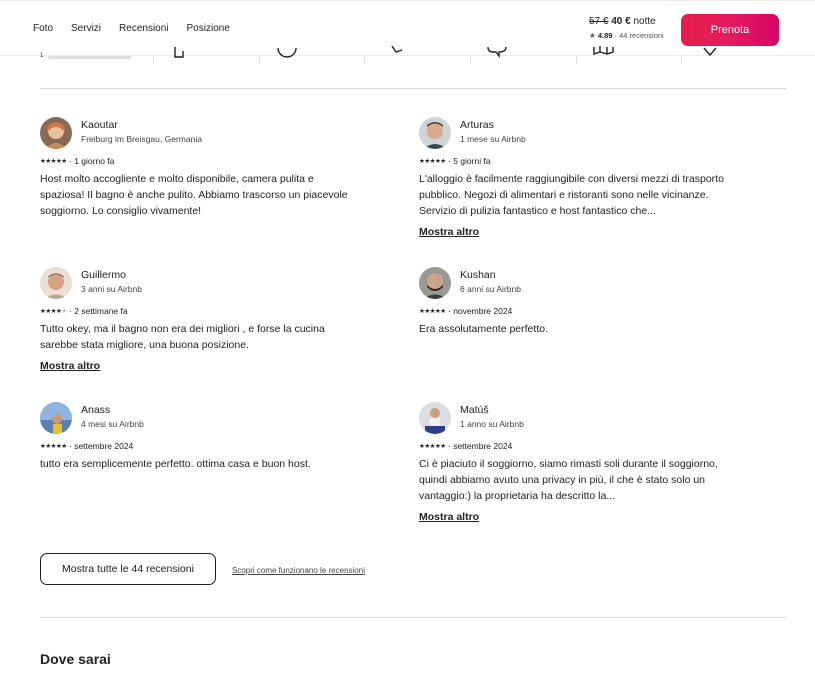 The width and height of the screenshot is (815, 674). Describe the element at coordinates (710, 52) in the screenshot. I see `tag-icon` at that location.